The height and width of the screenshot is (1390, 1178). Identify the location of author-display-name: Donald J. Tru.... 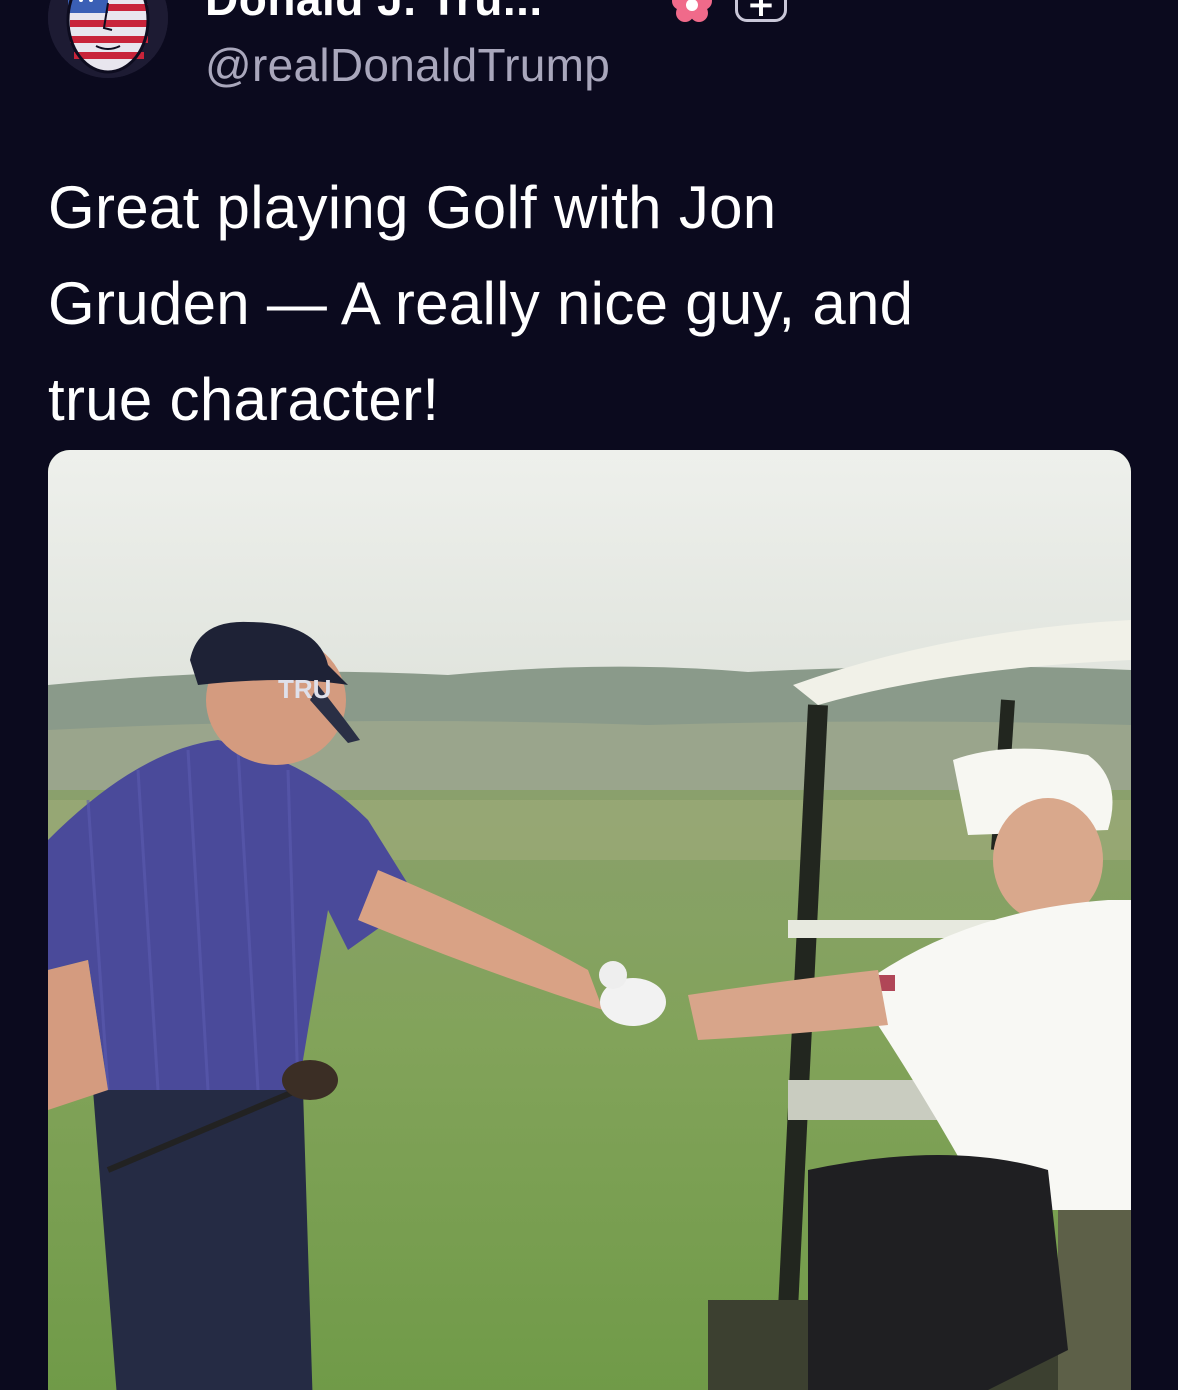
(374, 13).